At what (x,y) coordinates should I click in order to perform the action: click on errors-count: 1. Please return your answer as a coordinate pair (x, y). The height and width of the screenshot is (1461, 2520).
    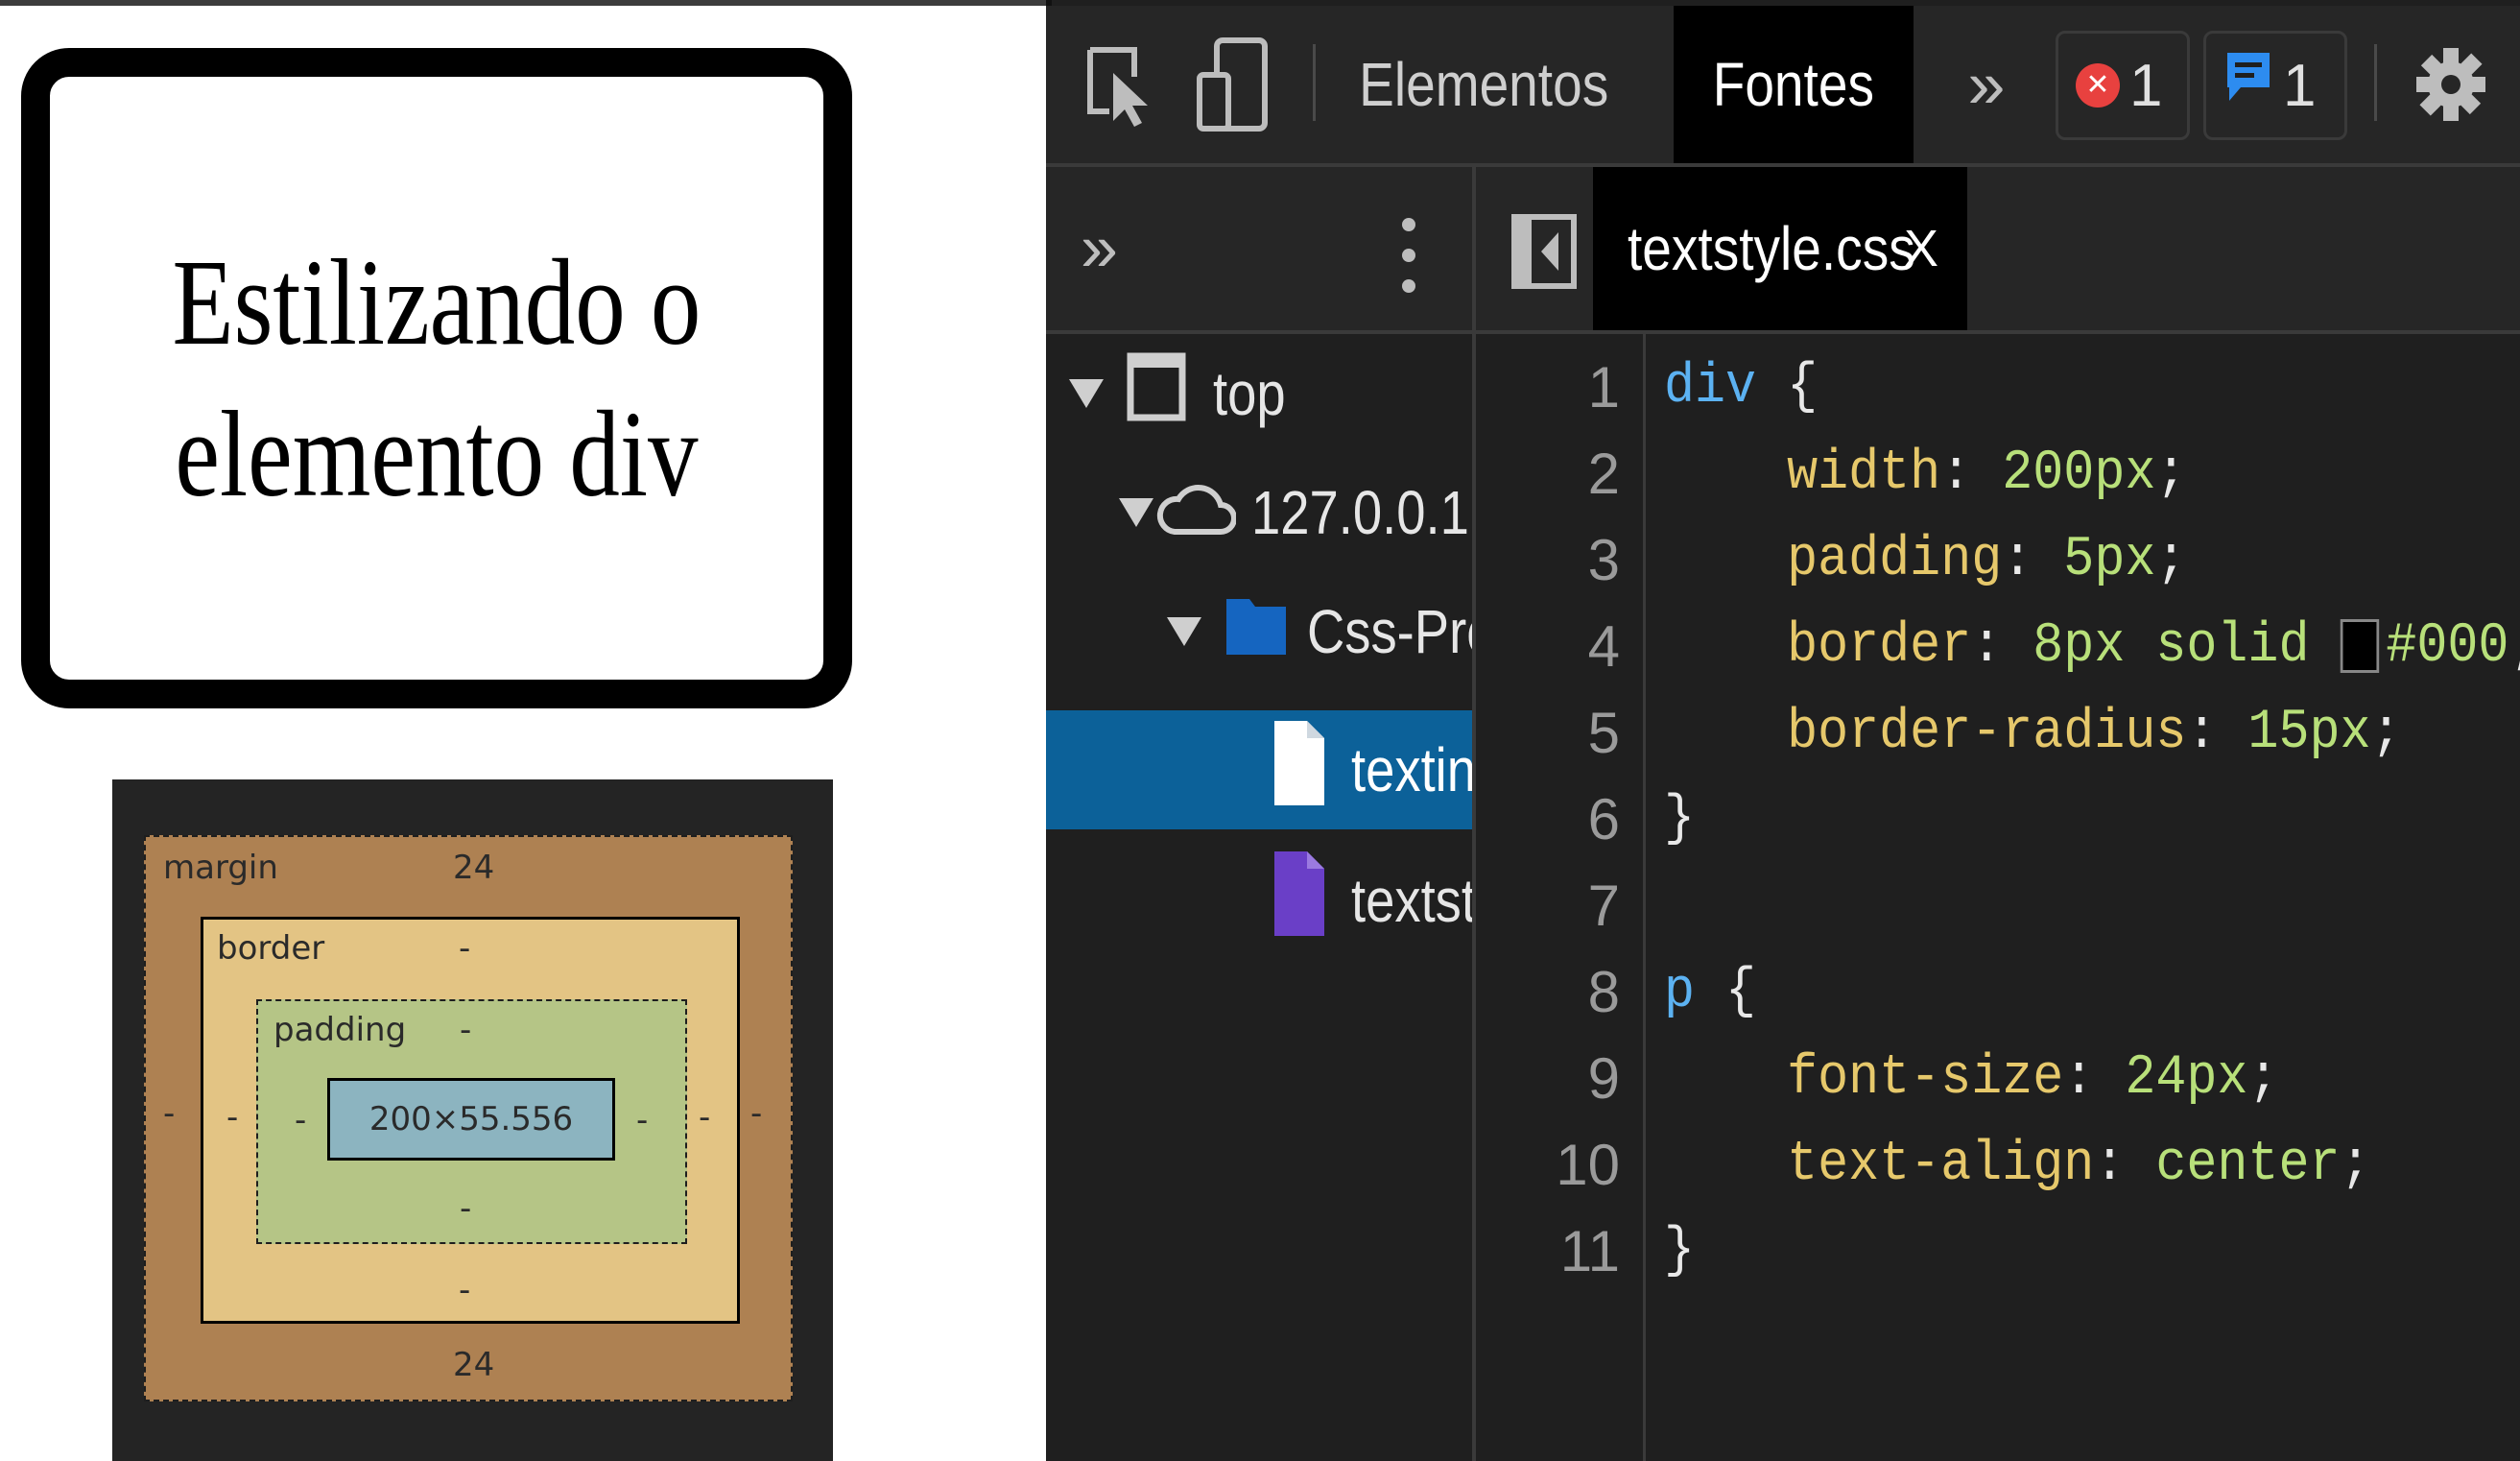
    Looking at the image, I should click on (2146, 85).